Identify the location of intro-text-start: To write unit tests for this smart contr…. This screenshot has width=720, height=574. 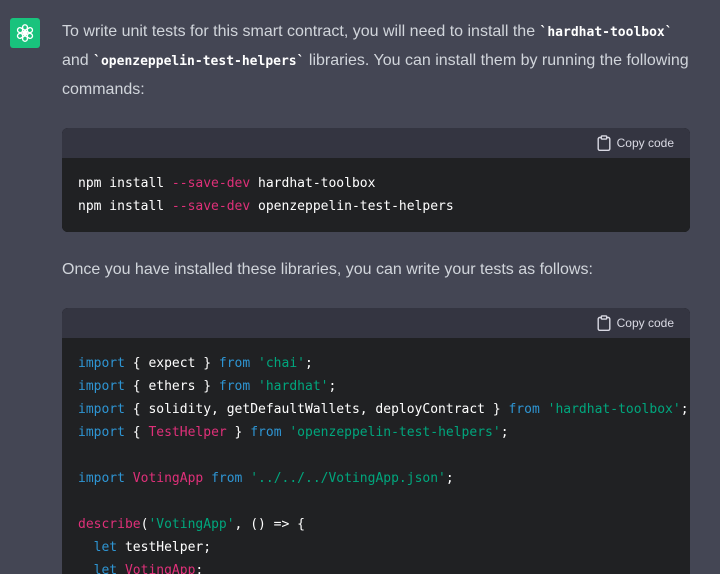
(301, 31).